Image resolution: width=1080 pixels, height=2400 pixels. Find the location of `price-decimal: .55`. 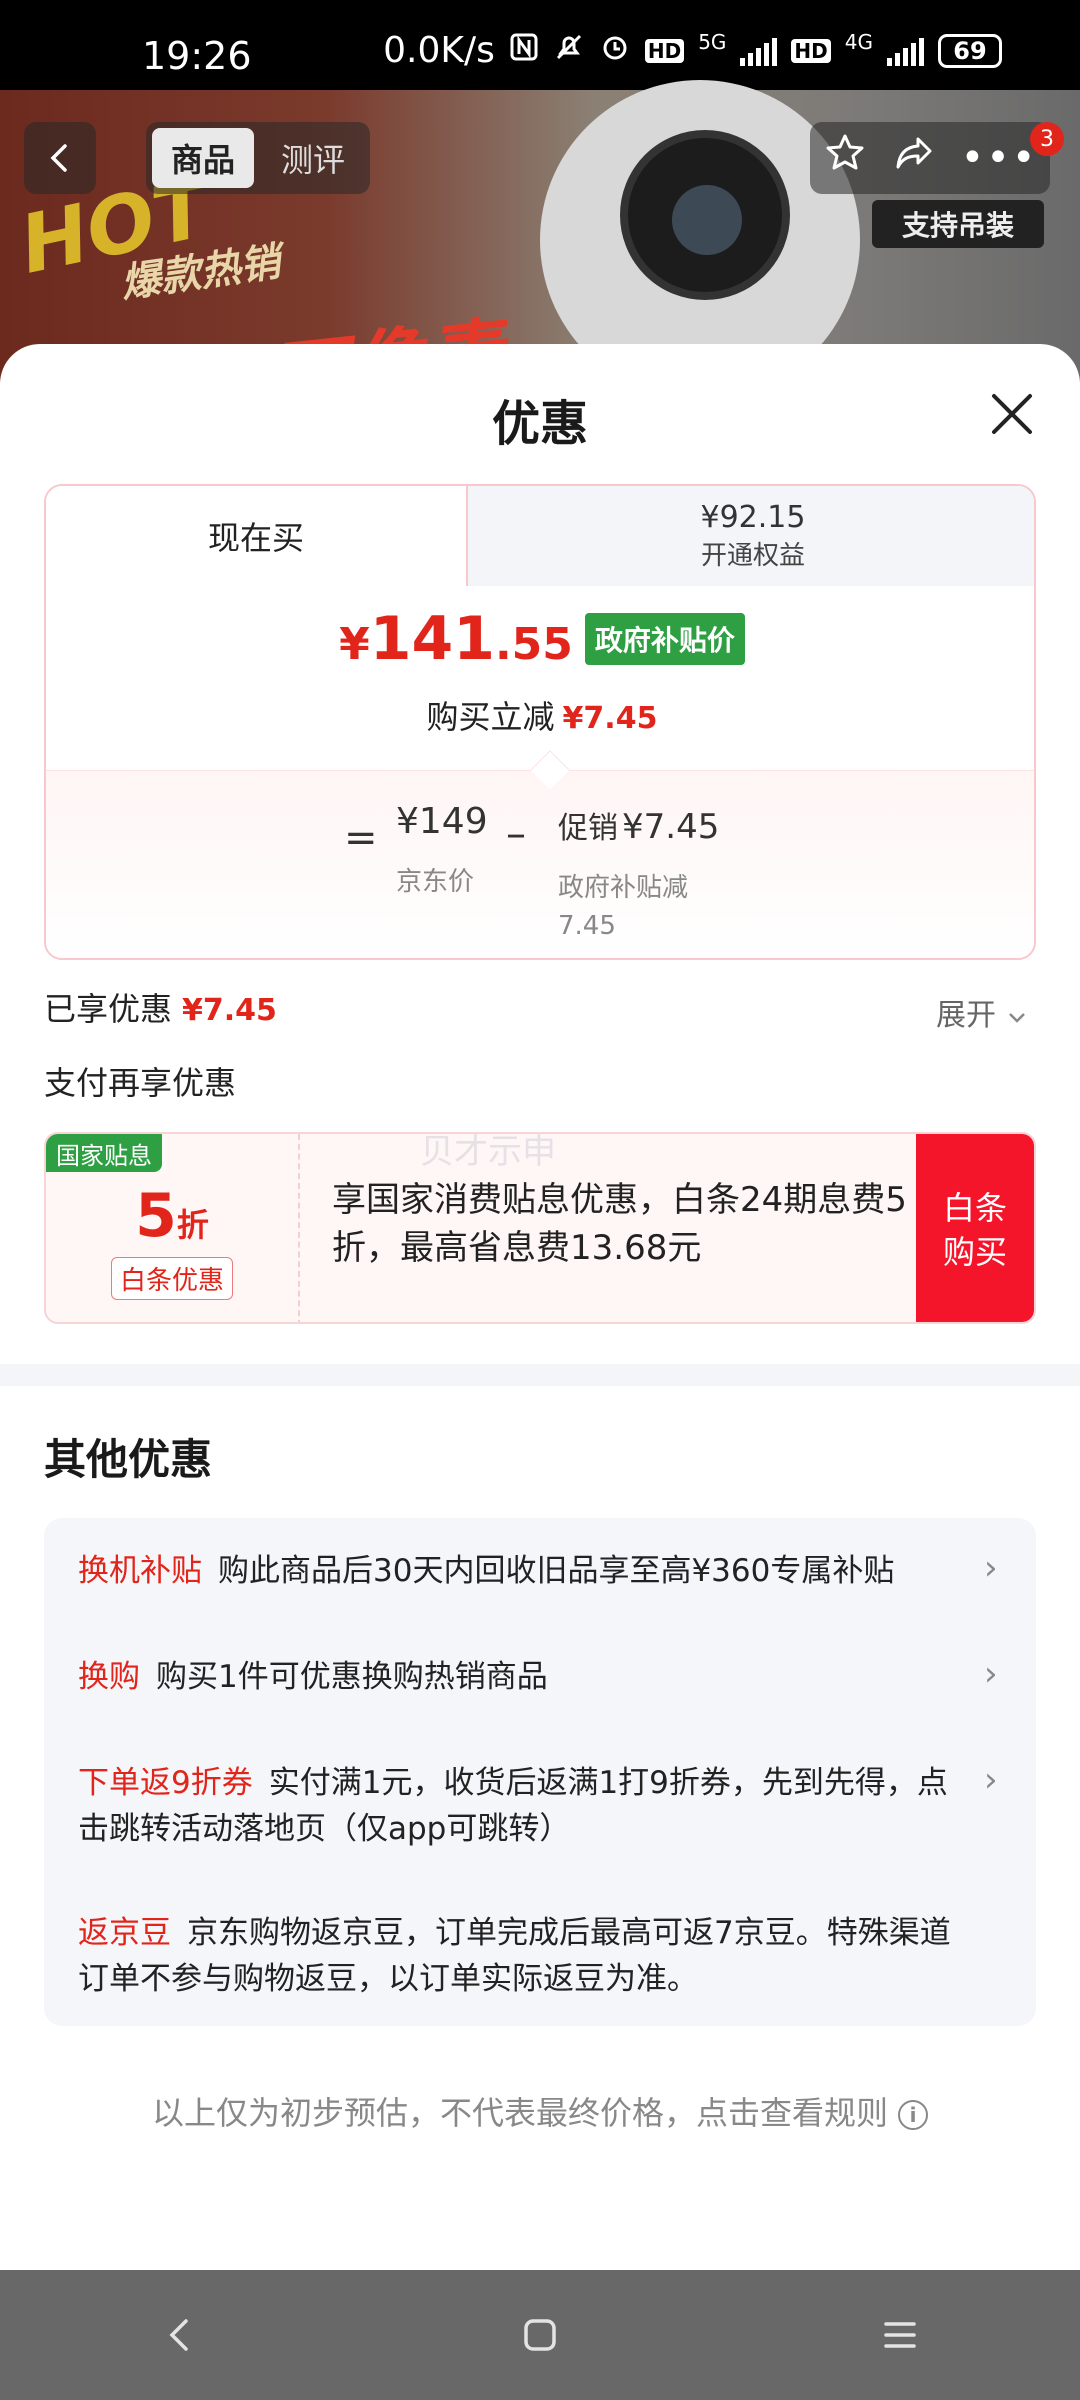

price-decimal: .55 is located at coordinates (533, 644).